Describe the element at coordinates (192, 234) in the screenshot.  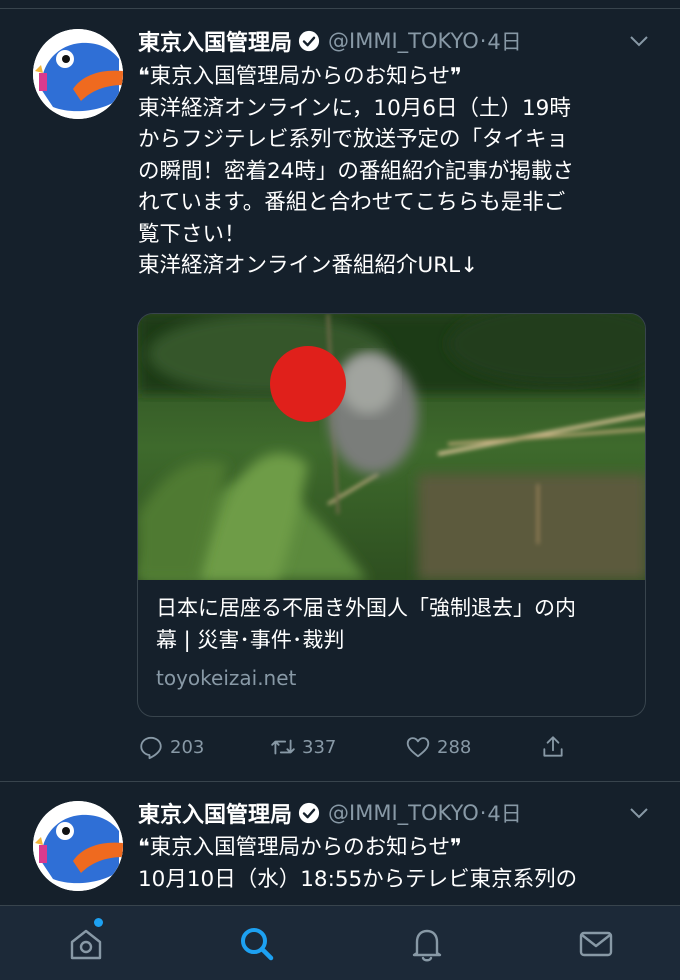
I see `tweet-text-line: 覧下さい！` at that location.